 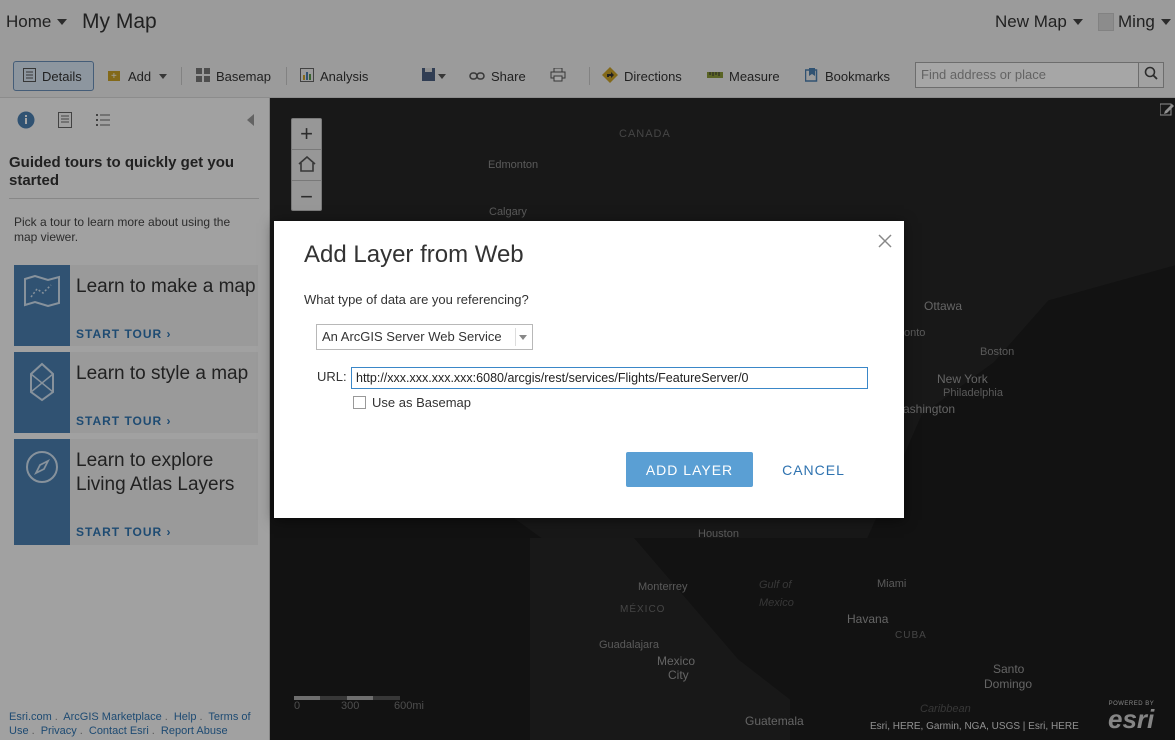 What do you see at coordinates (332, 376) in the screenshot?
I see `url-label: URL:` at bounding box center [332, 376].